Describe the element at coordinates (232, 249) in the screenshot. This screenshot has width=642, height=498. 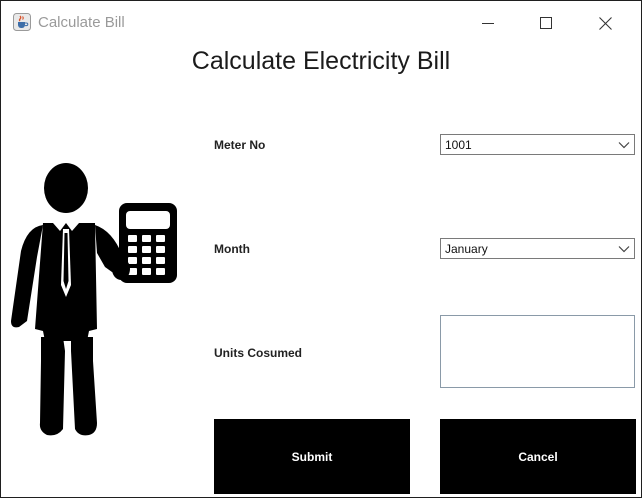
I see `month-label: Month` at that location.